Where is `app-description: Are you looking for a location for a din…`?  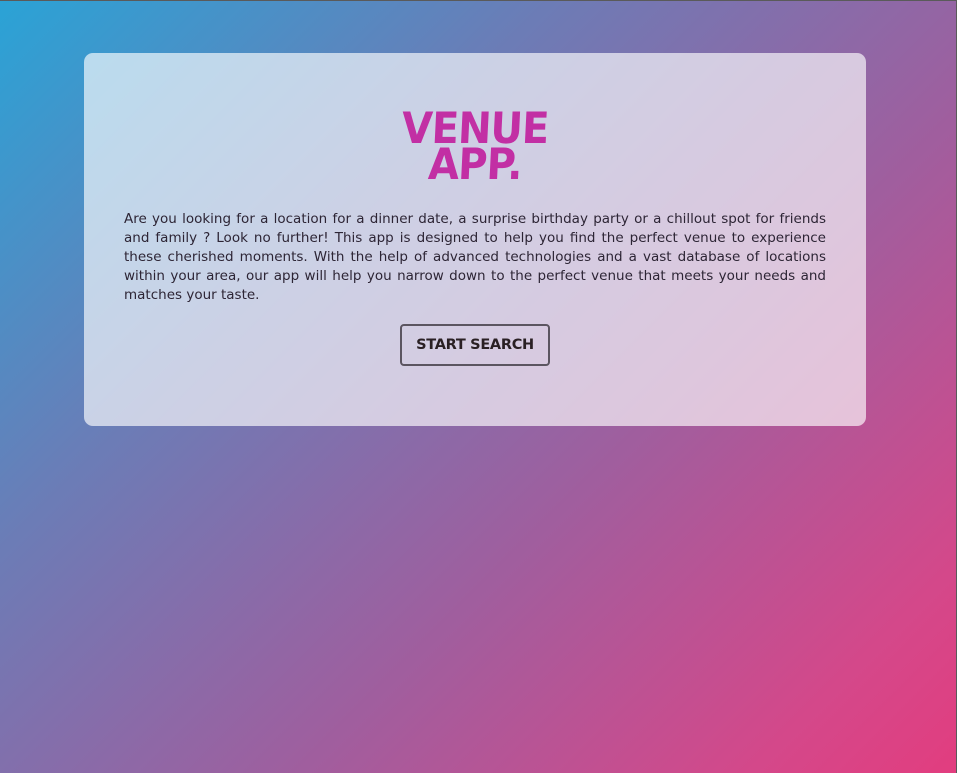
app-description: Are you looking for a location for a din… is located at coordinates (475, 257).